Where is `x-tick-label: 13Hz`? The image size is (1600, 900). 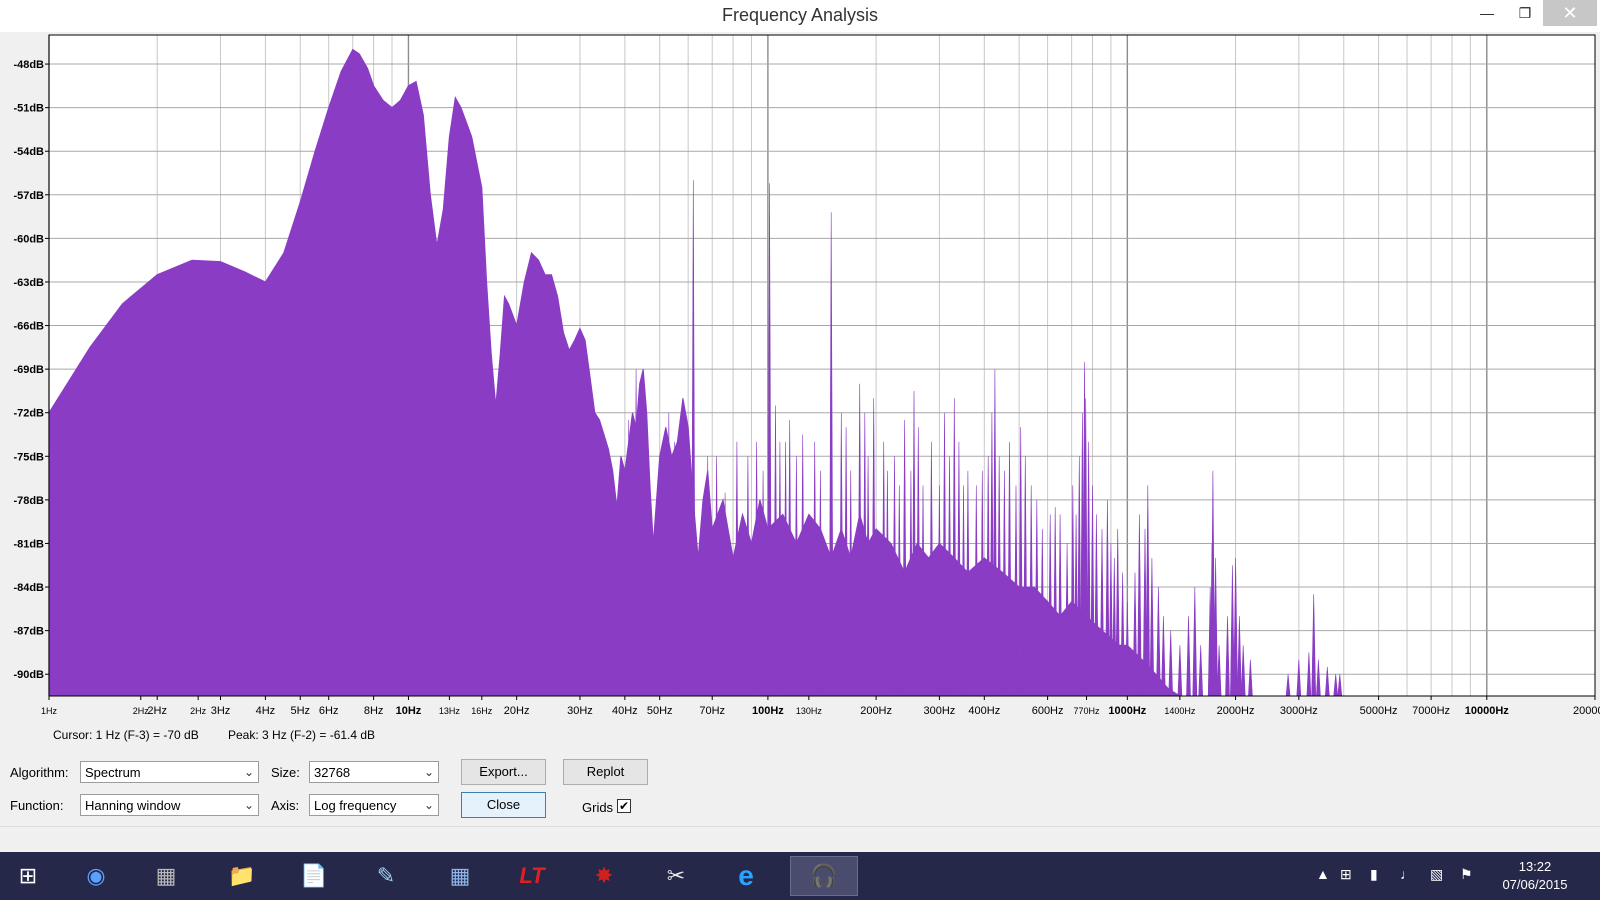
x-tick-label: 13Hz is located at coordinates (450, 711).